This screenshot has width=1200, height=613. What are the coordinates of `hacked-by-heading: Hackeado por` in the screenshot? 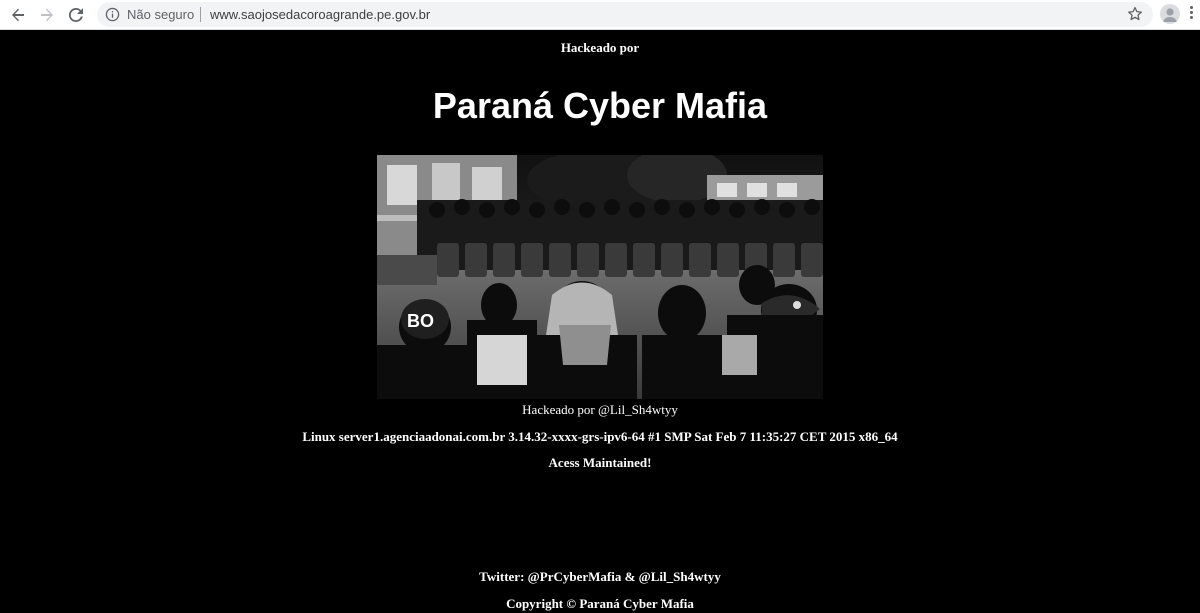 It's located at (600, 47).